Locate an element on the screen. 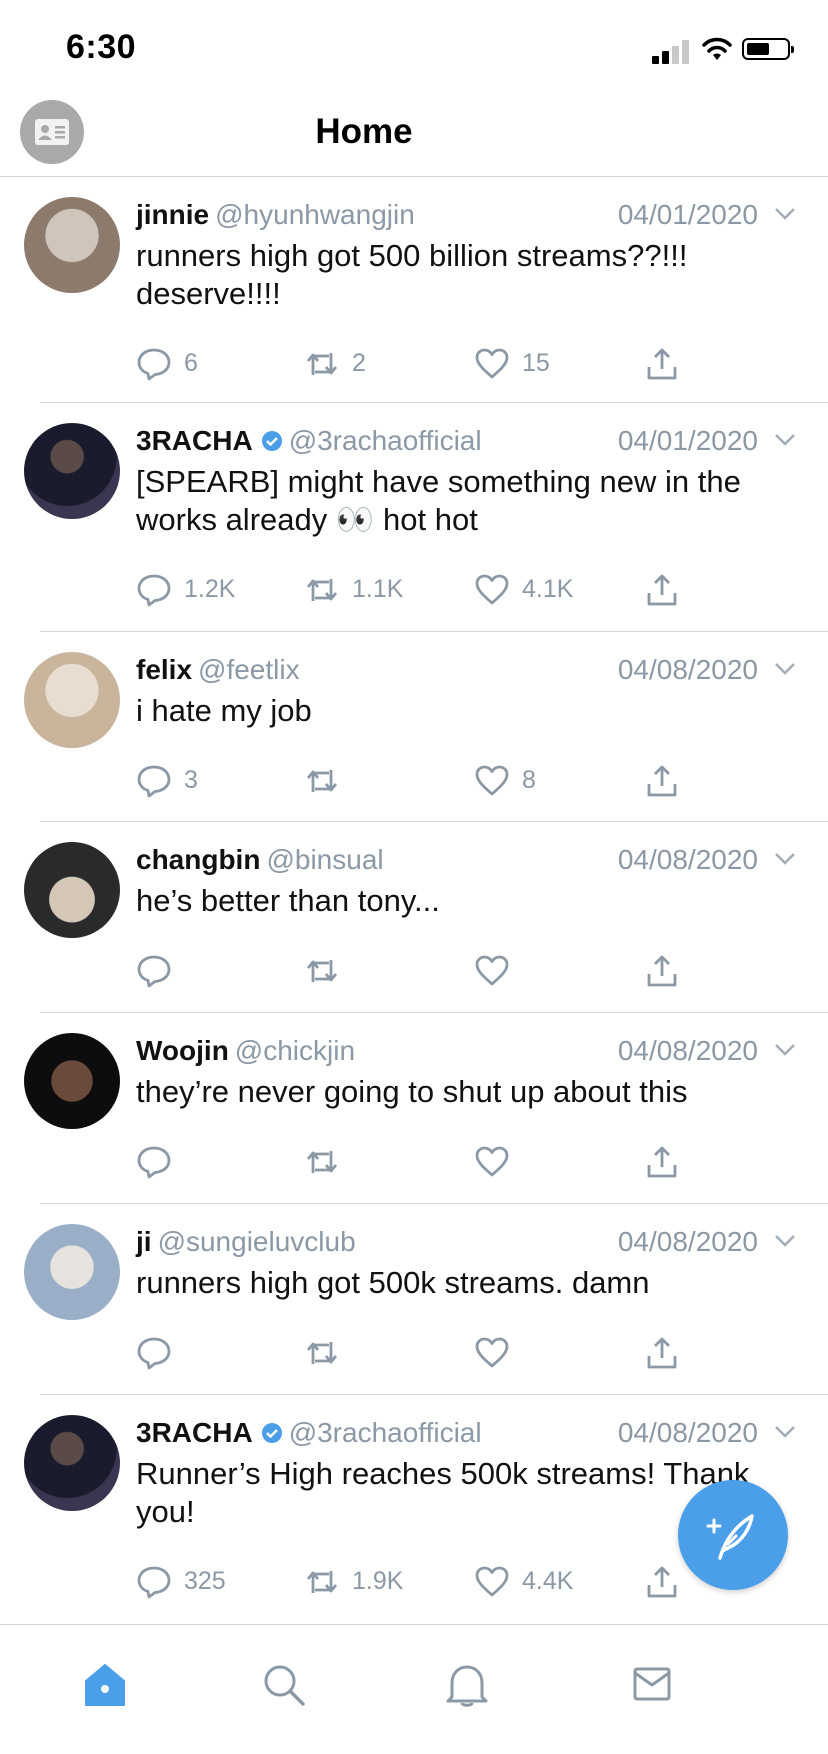 The height and width of the screenshot is (1754, 828). notifications-bell-icon is located at coordinates (467, 1686).